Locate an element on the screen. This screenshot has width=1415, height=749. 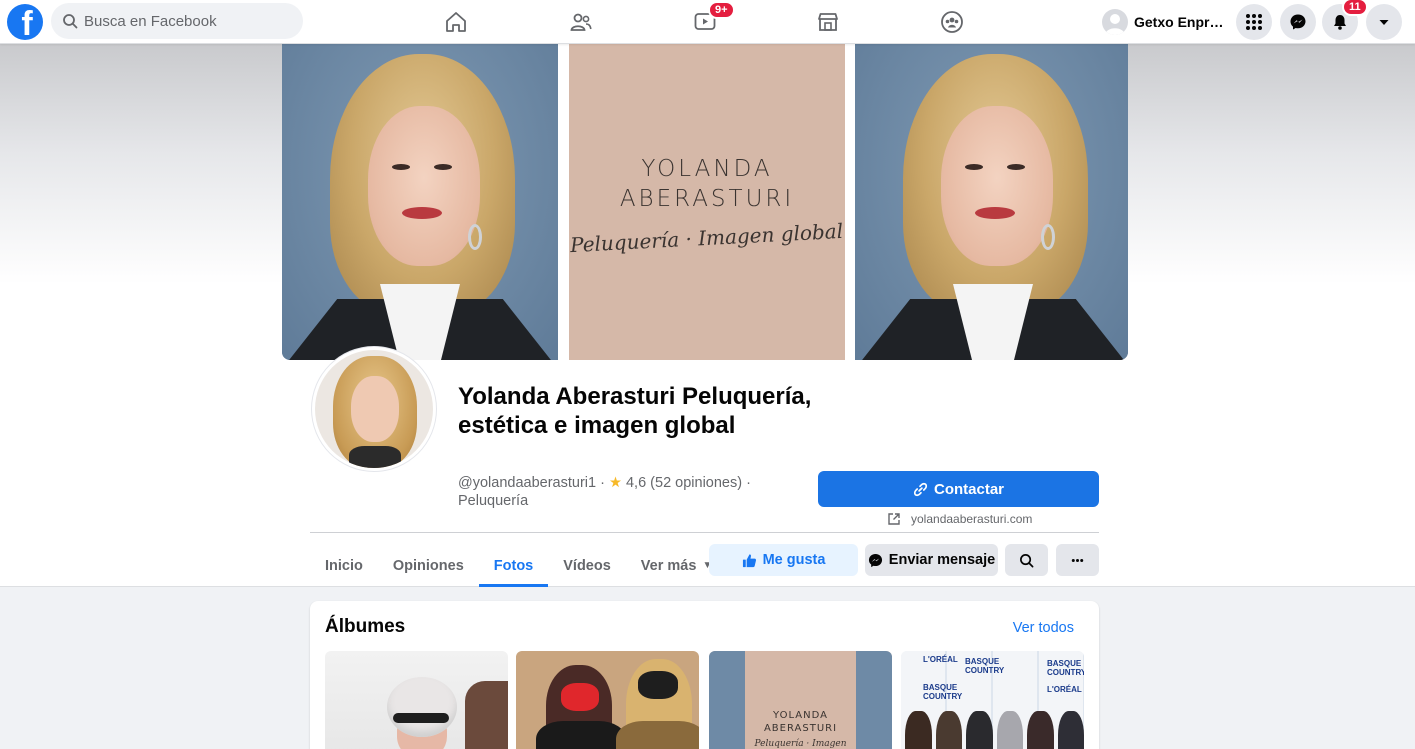
thumbs-up-icon is located at coordinates (749, 560).